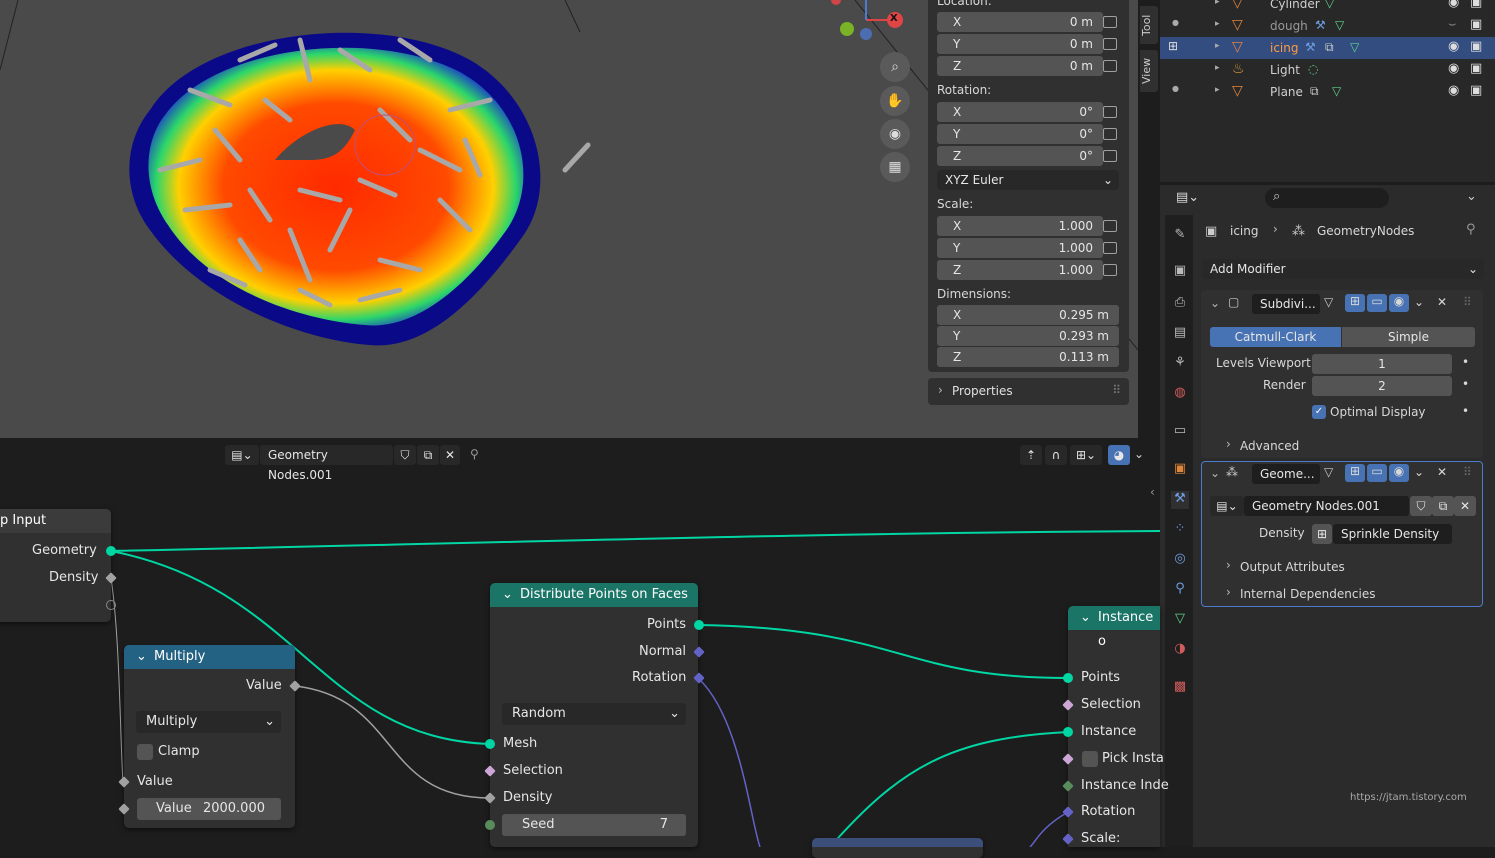 The height and width of the screenshot is (858, 1495). Describe the element at coordinates (1020, 44) in the screenshot. I see `location-y-field: Y0 m` at that location.